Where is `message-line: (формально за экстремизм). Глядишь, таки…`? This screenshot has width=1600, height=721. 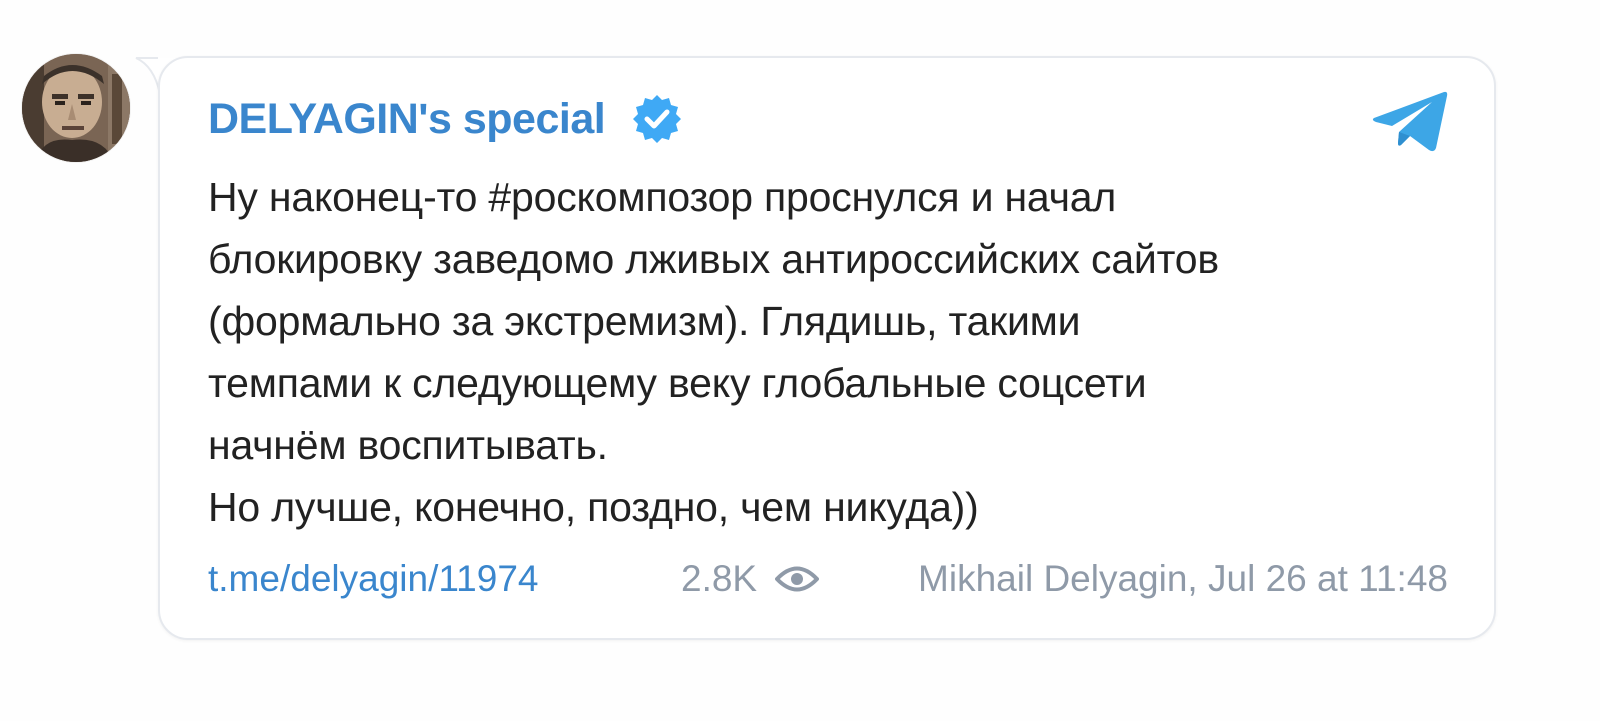
message-line: (формально за экстремизм). Глядишь, таки… is located at coordinates (644, 321).